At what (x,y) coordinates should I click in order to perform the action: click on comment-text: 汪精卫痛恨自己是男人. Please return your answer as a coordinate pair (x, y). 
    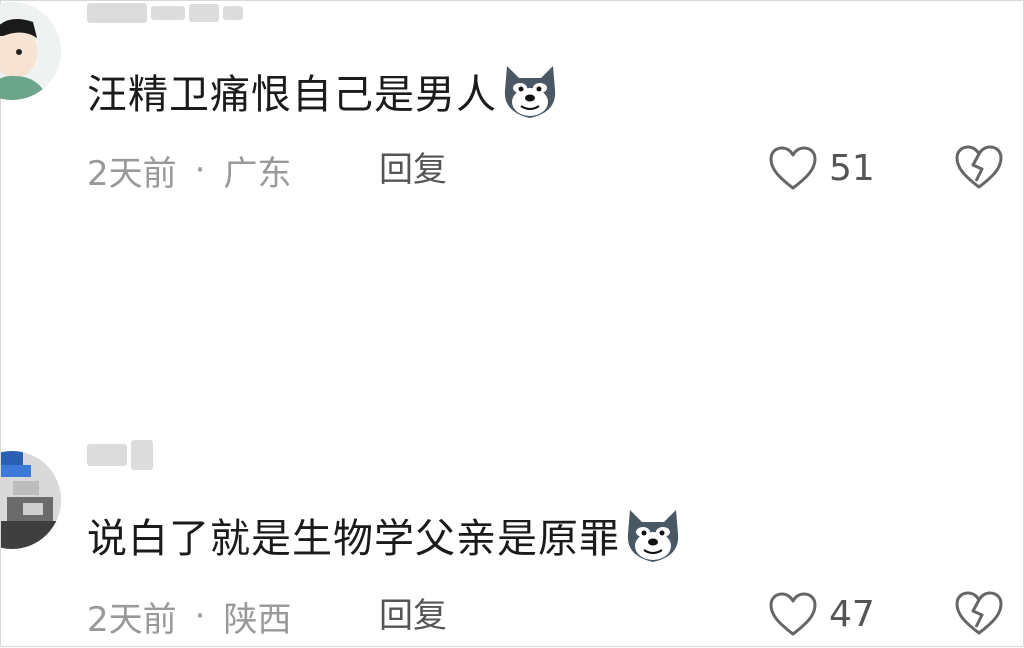
    Looking at the image, I should click on (292, 95).